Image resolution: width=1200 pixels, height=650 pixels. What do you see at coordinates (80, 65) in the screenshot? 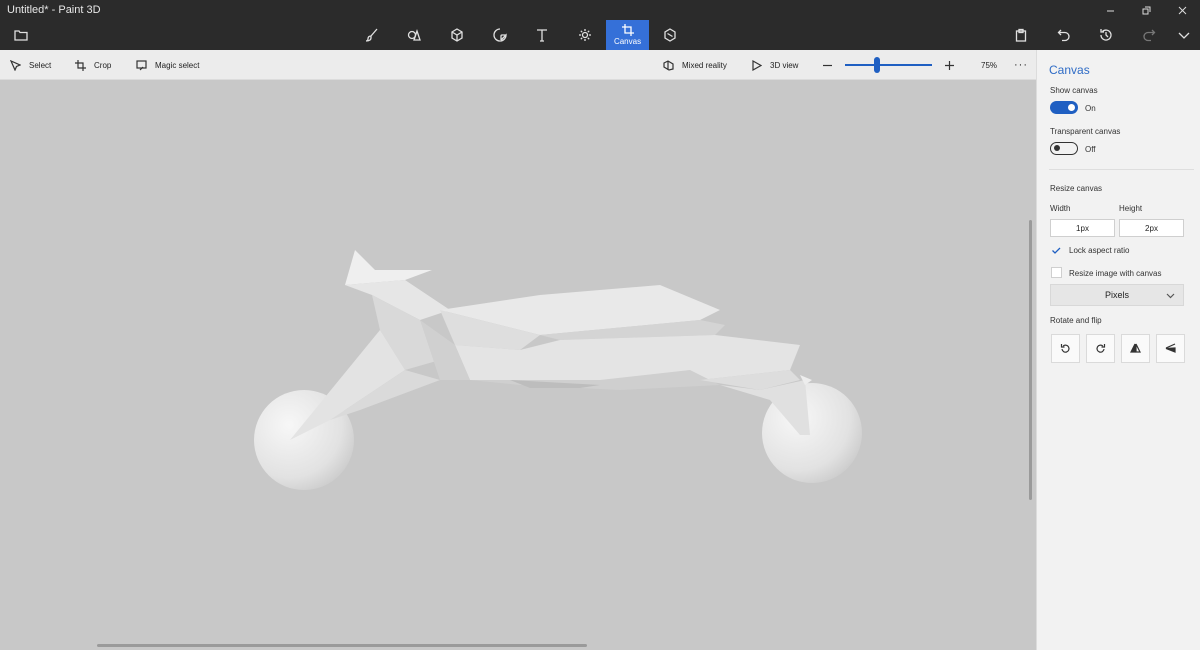
I see `crop-icon` at bounding box center [80, 65].